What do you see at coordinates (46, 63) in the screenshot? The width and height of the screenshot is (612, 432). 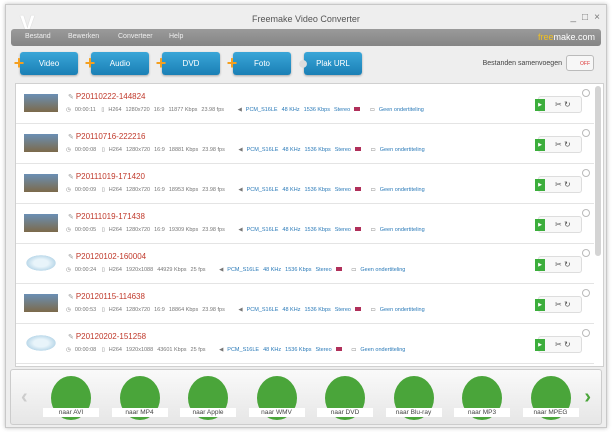 I see `add-video-button: + Video` at bounding box center [46, 63].